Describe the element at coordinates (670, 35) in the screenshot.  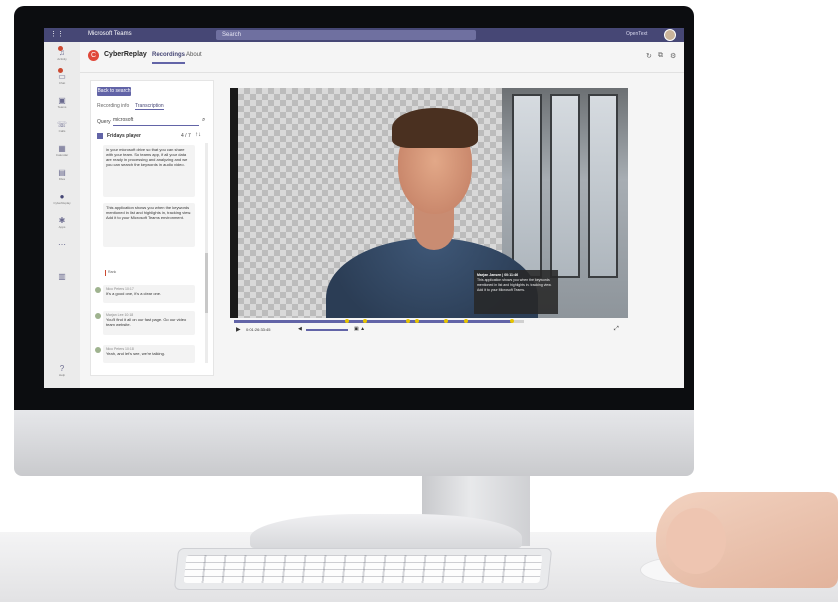
I see `avatar` at that location.